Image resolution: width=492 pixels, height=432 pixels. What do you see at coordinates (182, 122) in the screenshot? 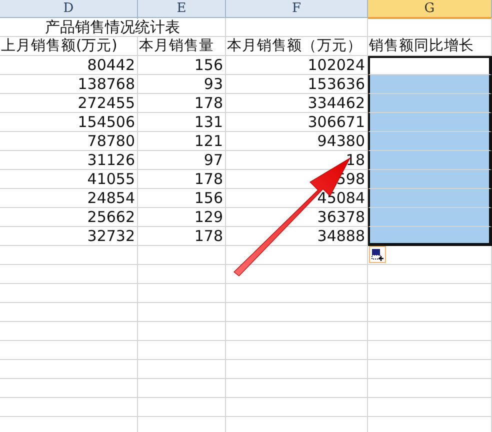
I see `table-cell: 131` at bounding box center [182, 122].